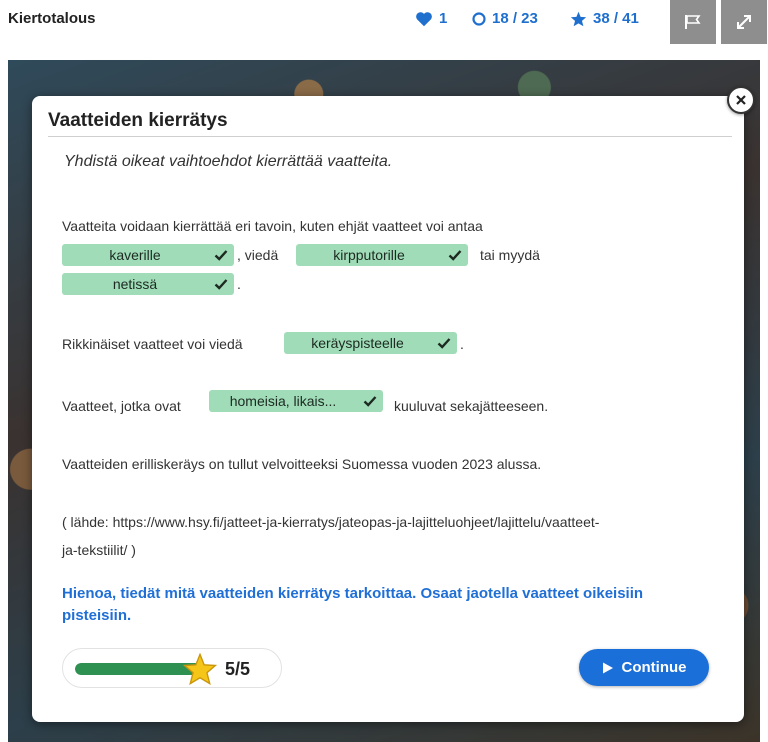 The height and width of the screenshot is (742, 768). What do you see at coordinates (239, 284) in the screenshot?
I see `paragraph-1-end: .` at bounding box center [239, 284].